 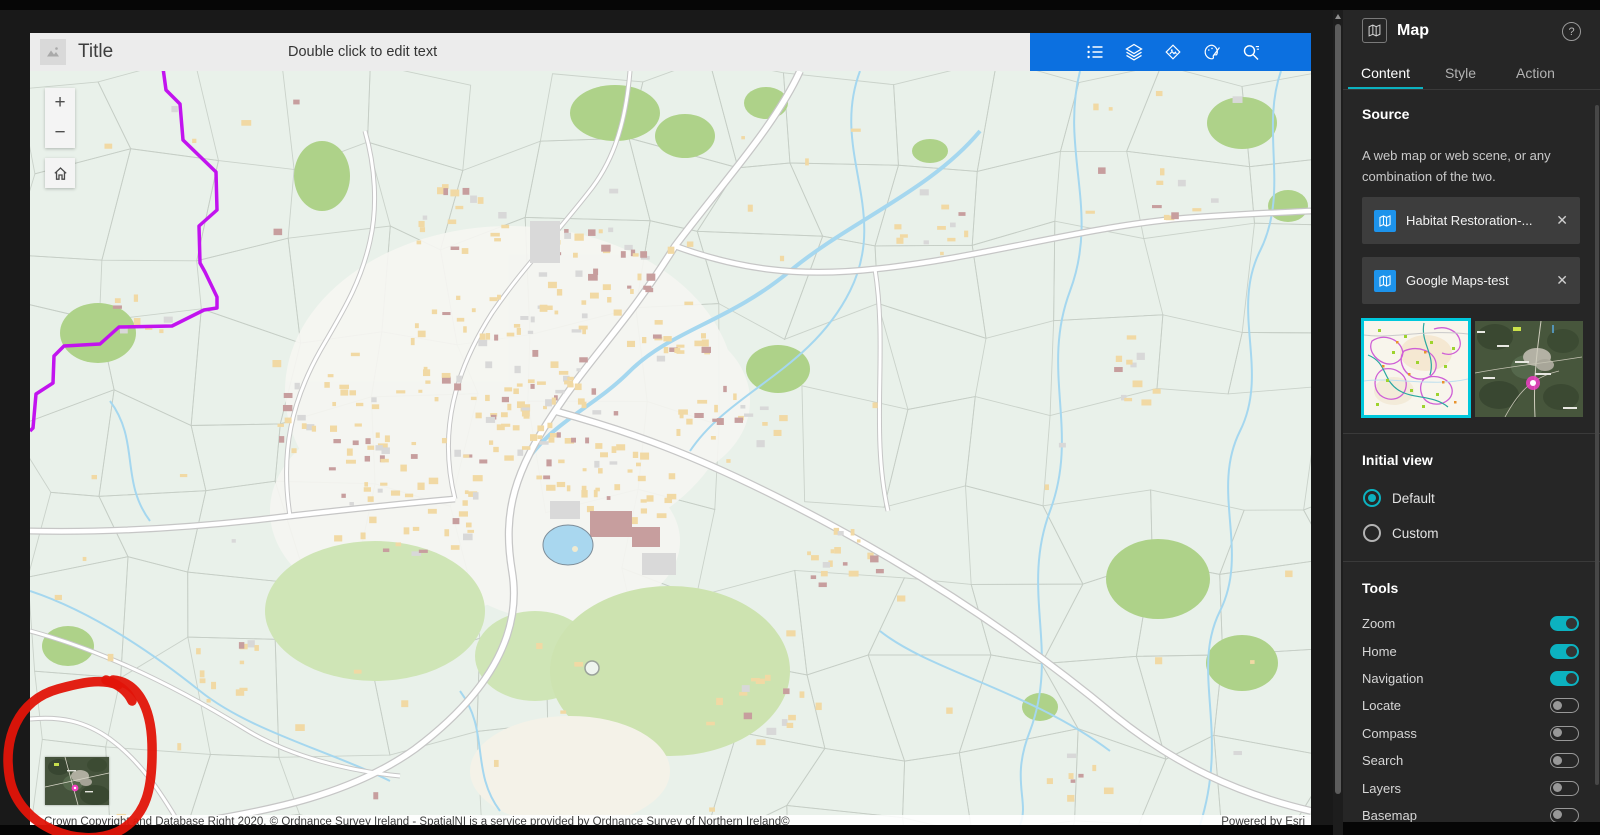 I want to click on zoom-out-button: −, so click(x=60, y=133).